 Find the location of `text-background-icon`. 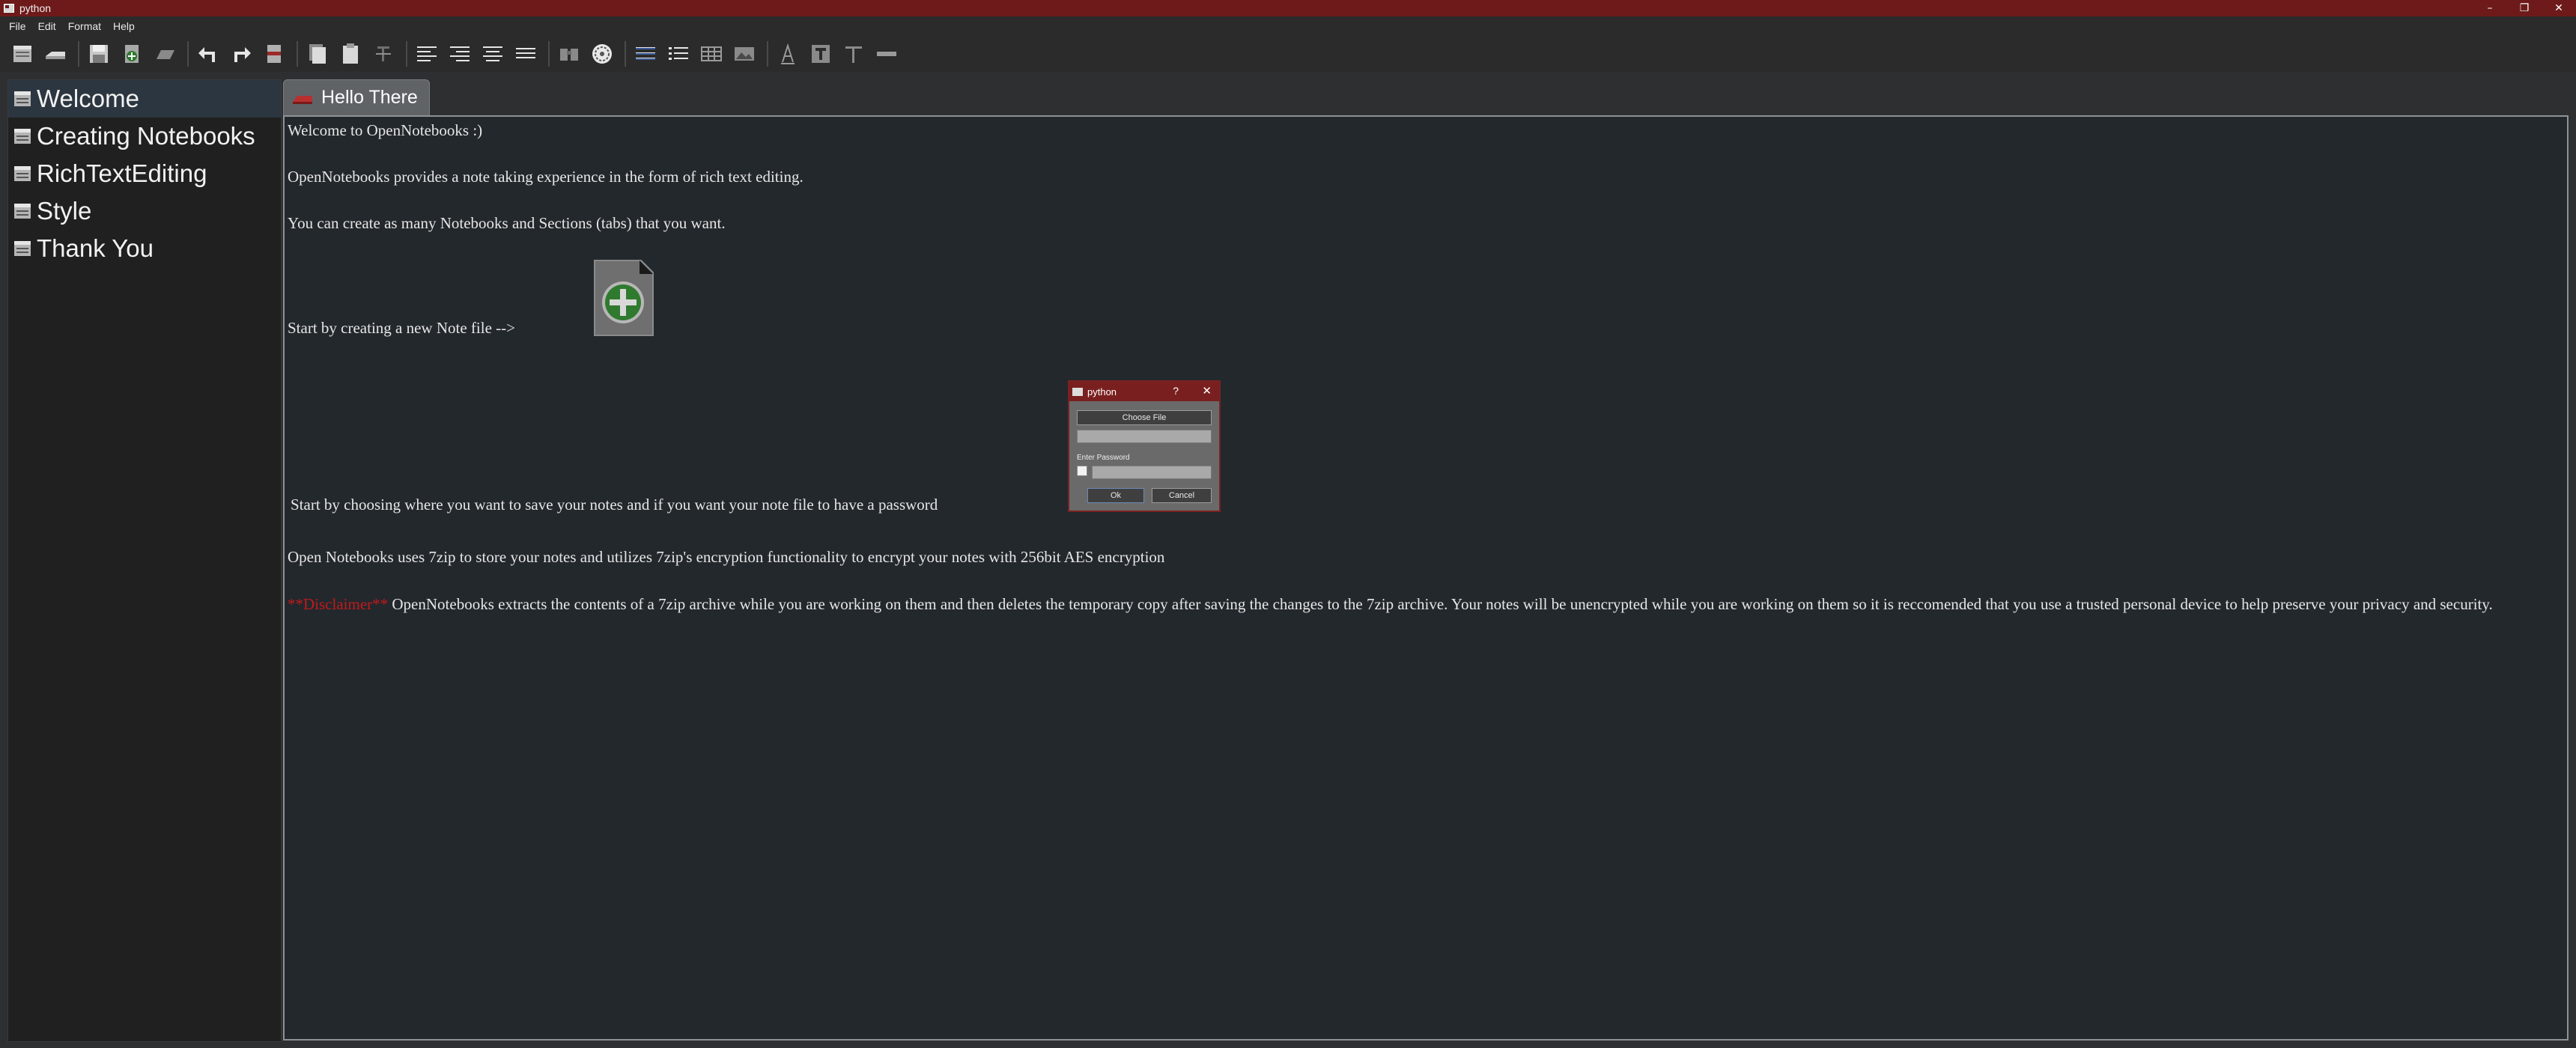

text-background-icon is located at coordinates (821, 54).